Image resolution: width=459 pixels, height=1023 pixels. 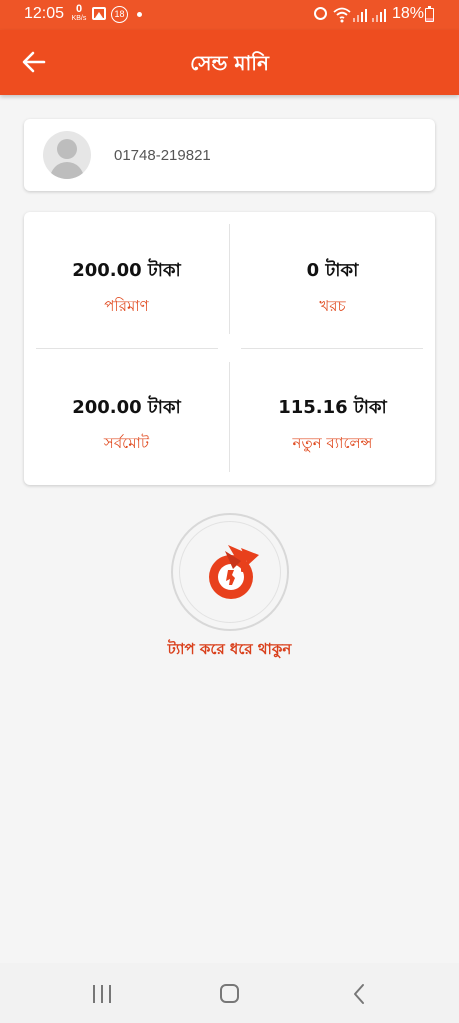 I want to click on recipient-card: 01748-219821, so click(x=229, y=155).